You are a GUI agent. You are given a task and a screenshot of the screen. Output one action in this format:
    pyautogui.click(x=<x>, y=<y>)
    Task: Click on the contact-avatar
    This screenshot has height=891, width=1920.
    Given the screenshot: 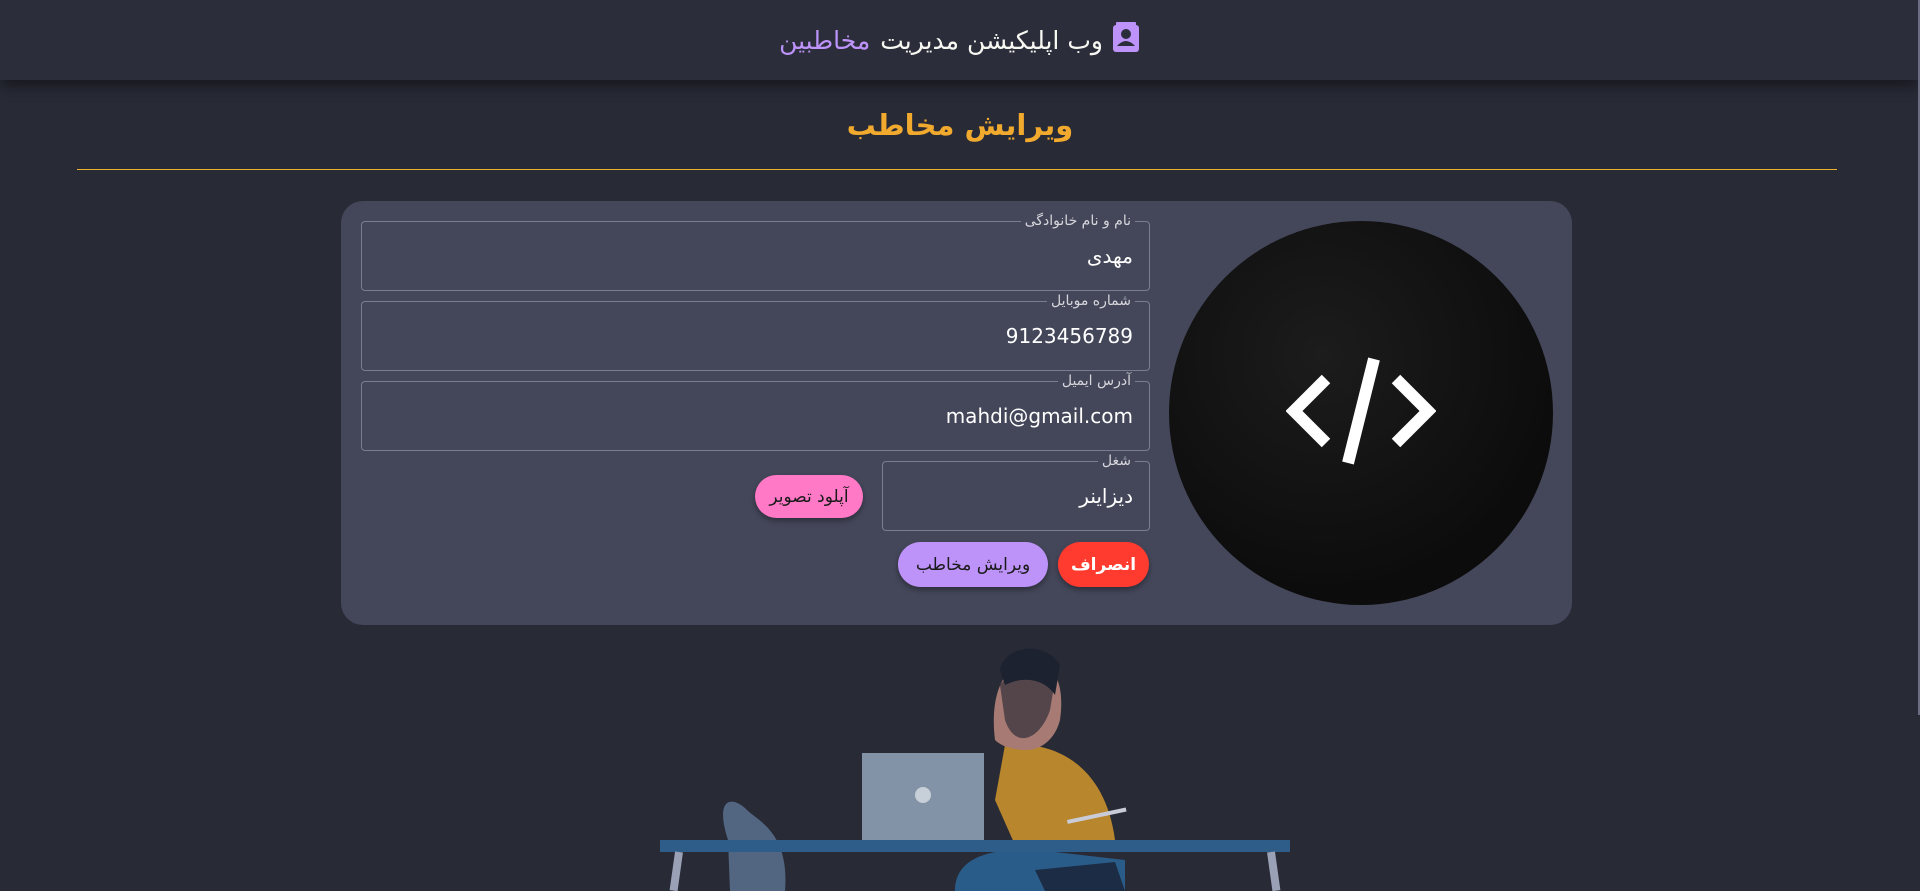 What is the action you would take?
    pyautogui.click(x=1361, y=413)
    